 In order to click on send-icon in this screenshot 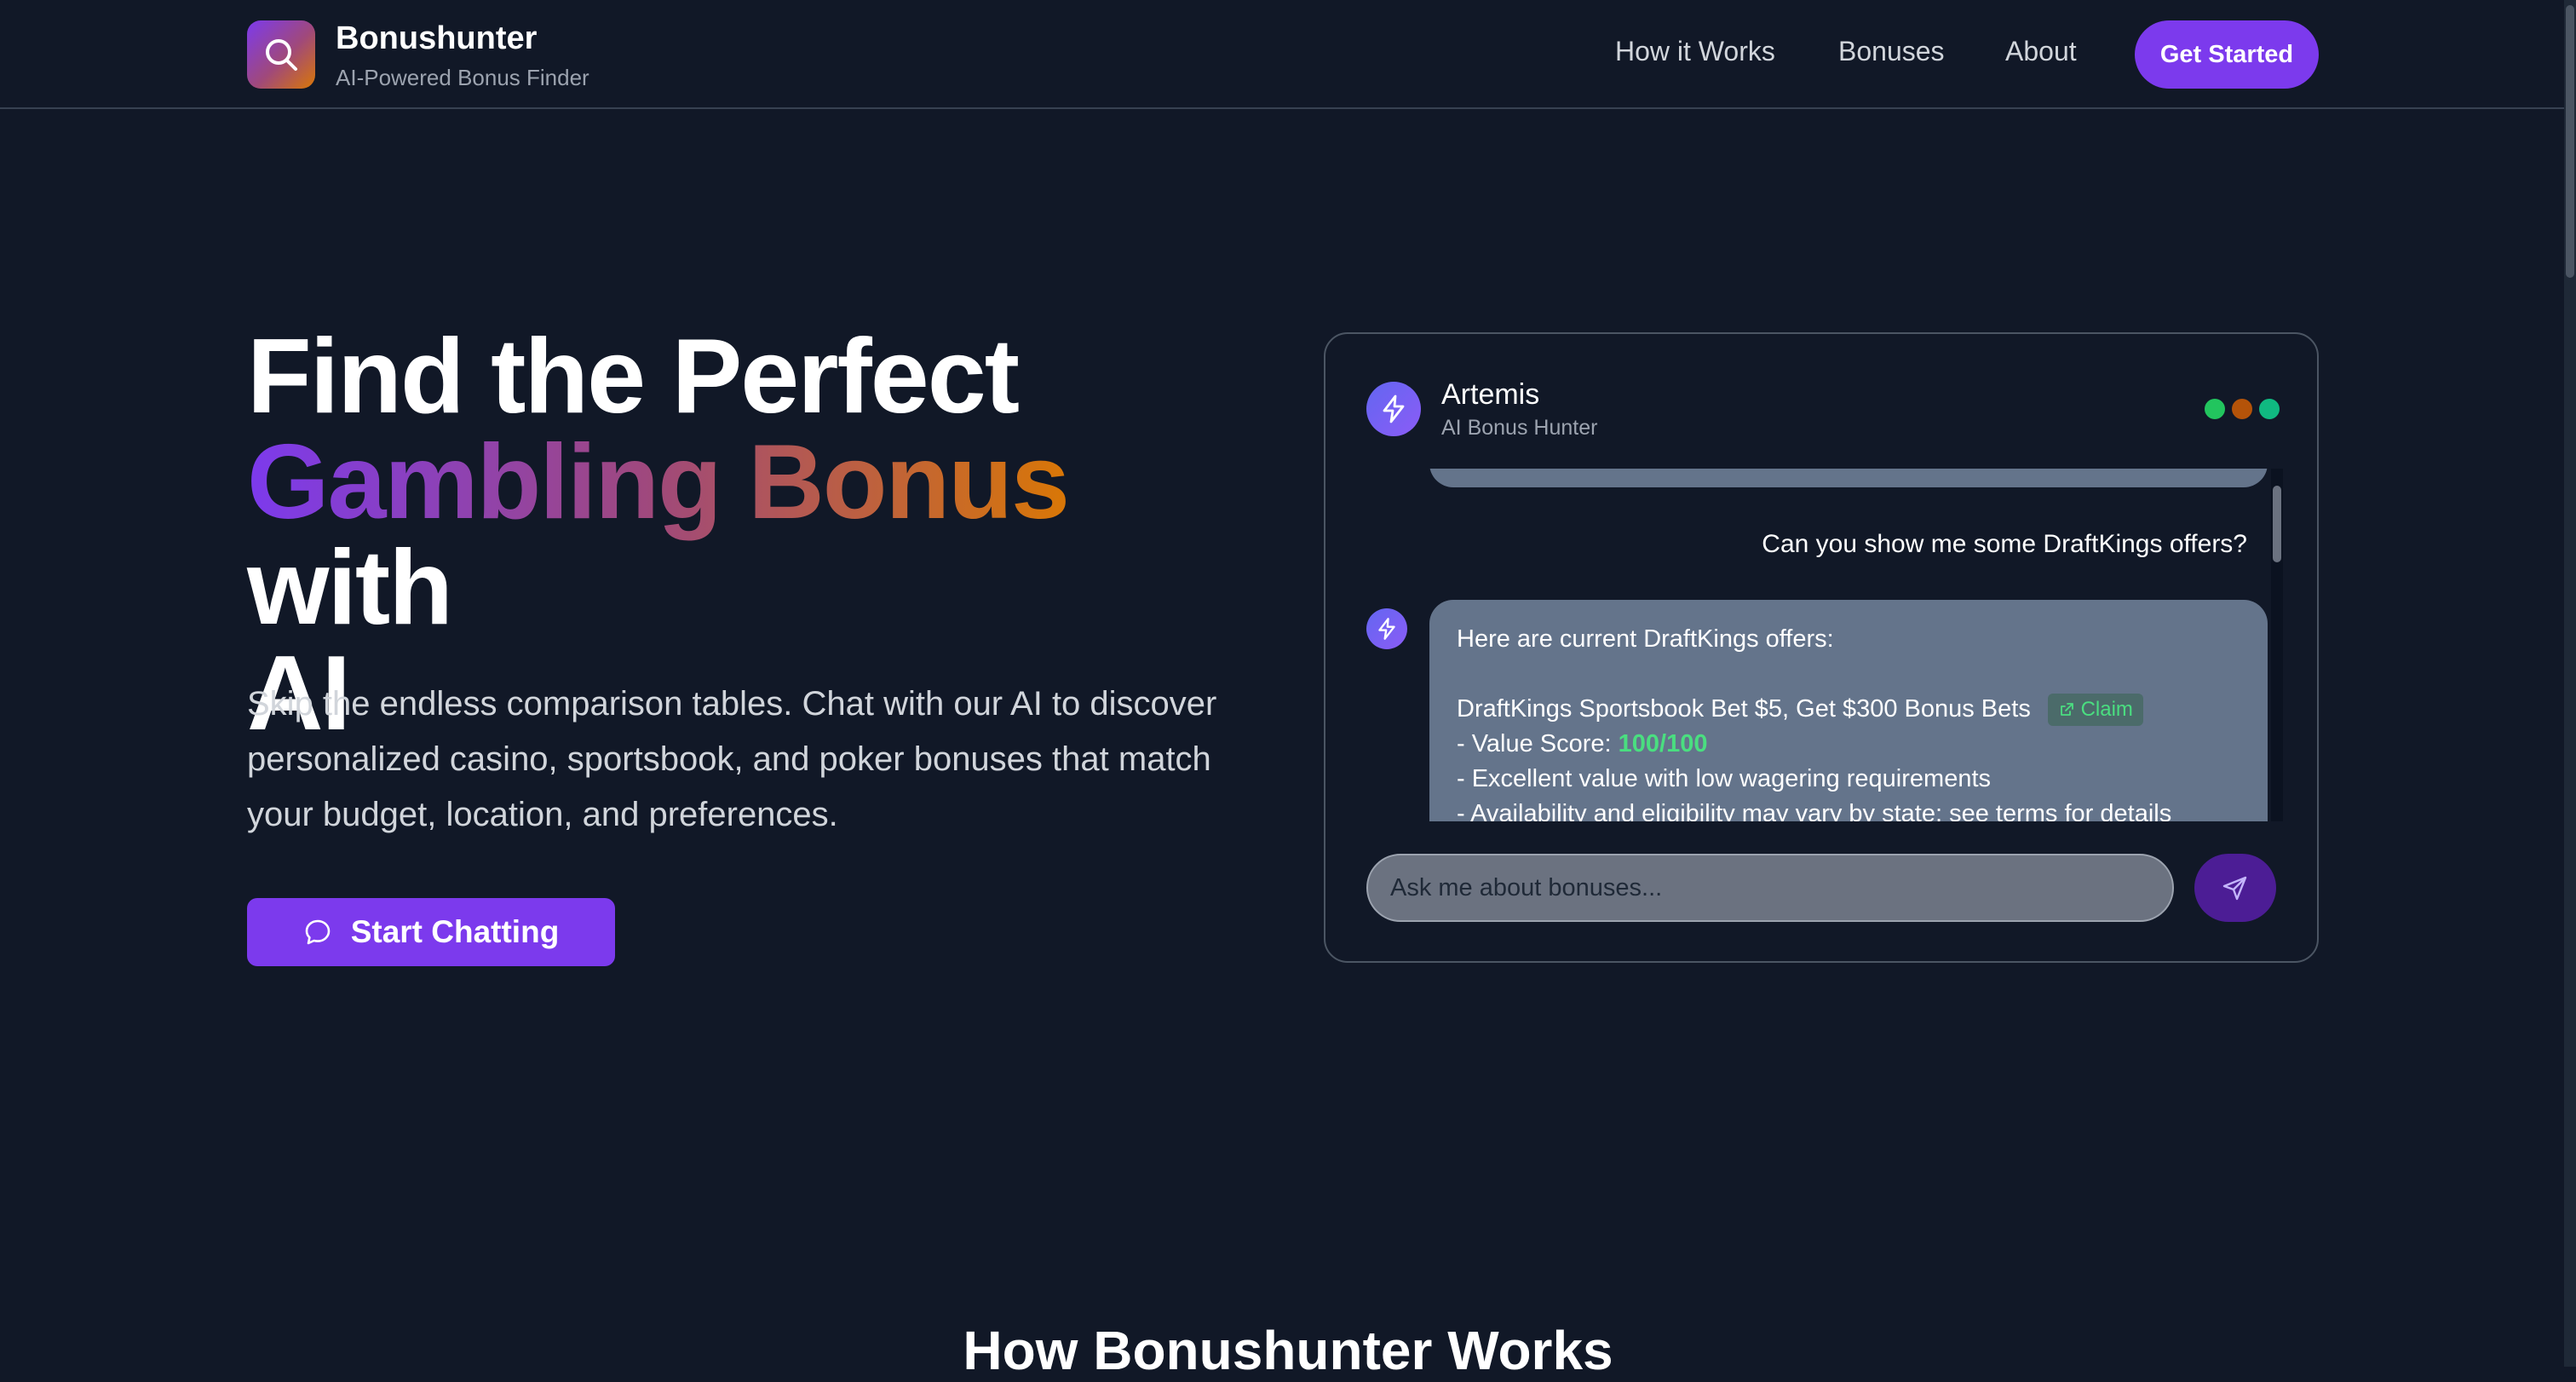, I will do `click(2234, 889)`.